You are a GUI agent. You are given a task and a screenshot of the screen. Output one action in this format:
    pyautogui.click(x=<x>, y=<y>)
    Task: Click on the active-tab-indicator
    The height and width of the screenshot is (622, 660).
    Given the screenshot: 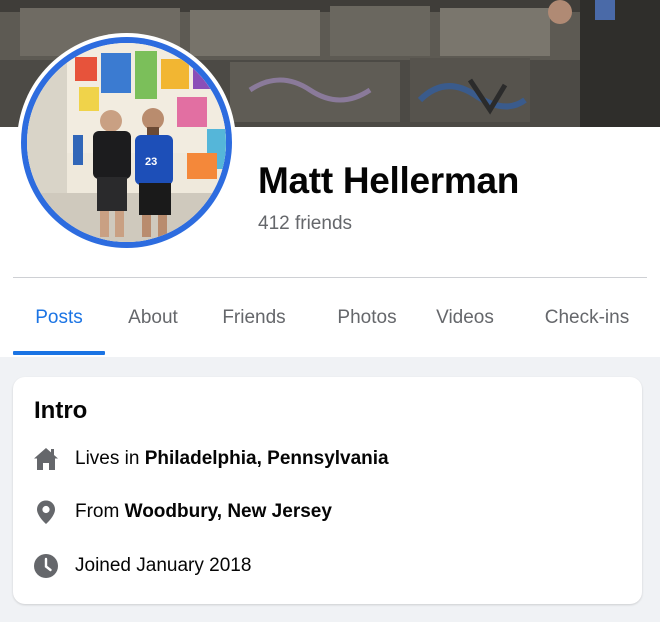 What is the action you would take?
    pyautogui.click(x=59, y=353)
    